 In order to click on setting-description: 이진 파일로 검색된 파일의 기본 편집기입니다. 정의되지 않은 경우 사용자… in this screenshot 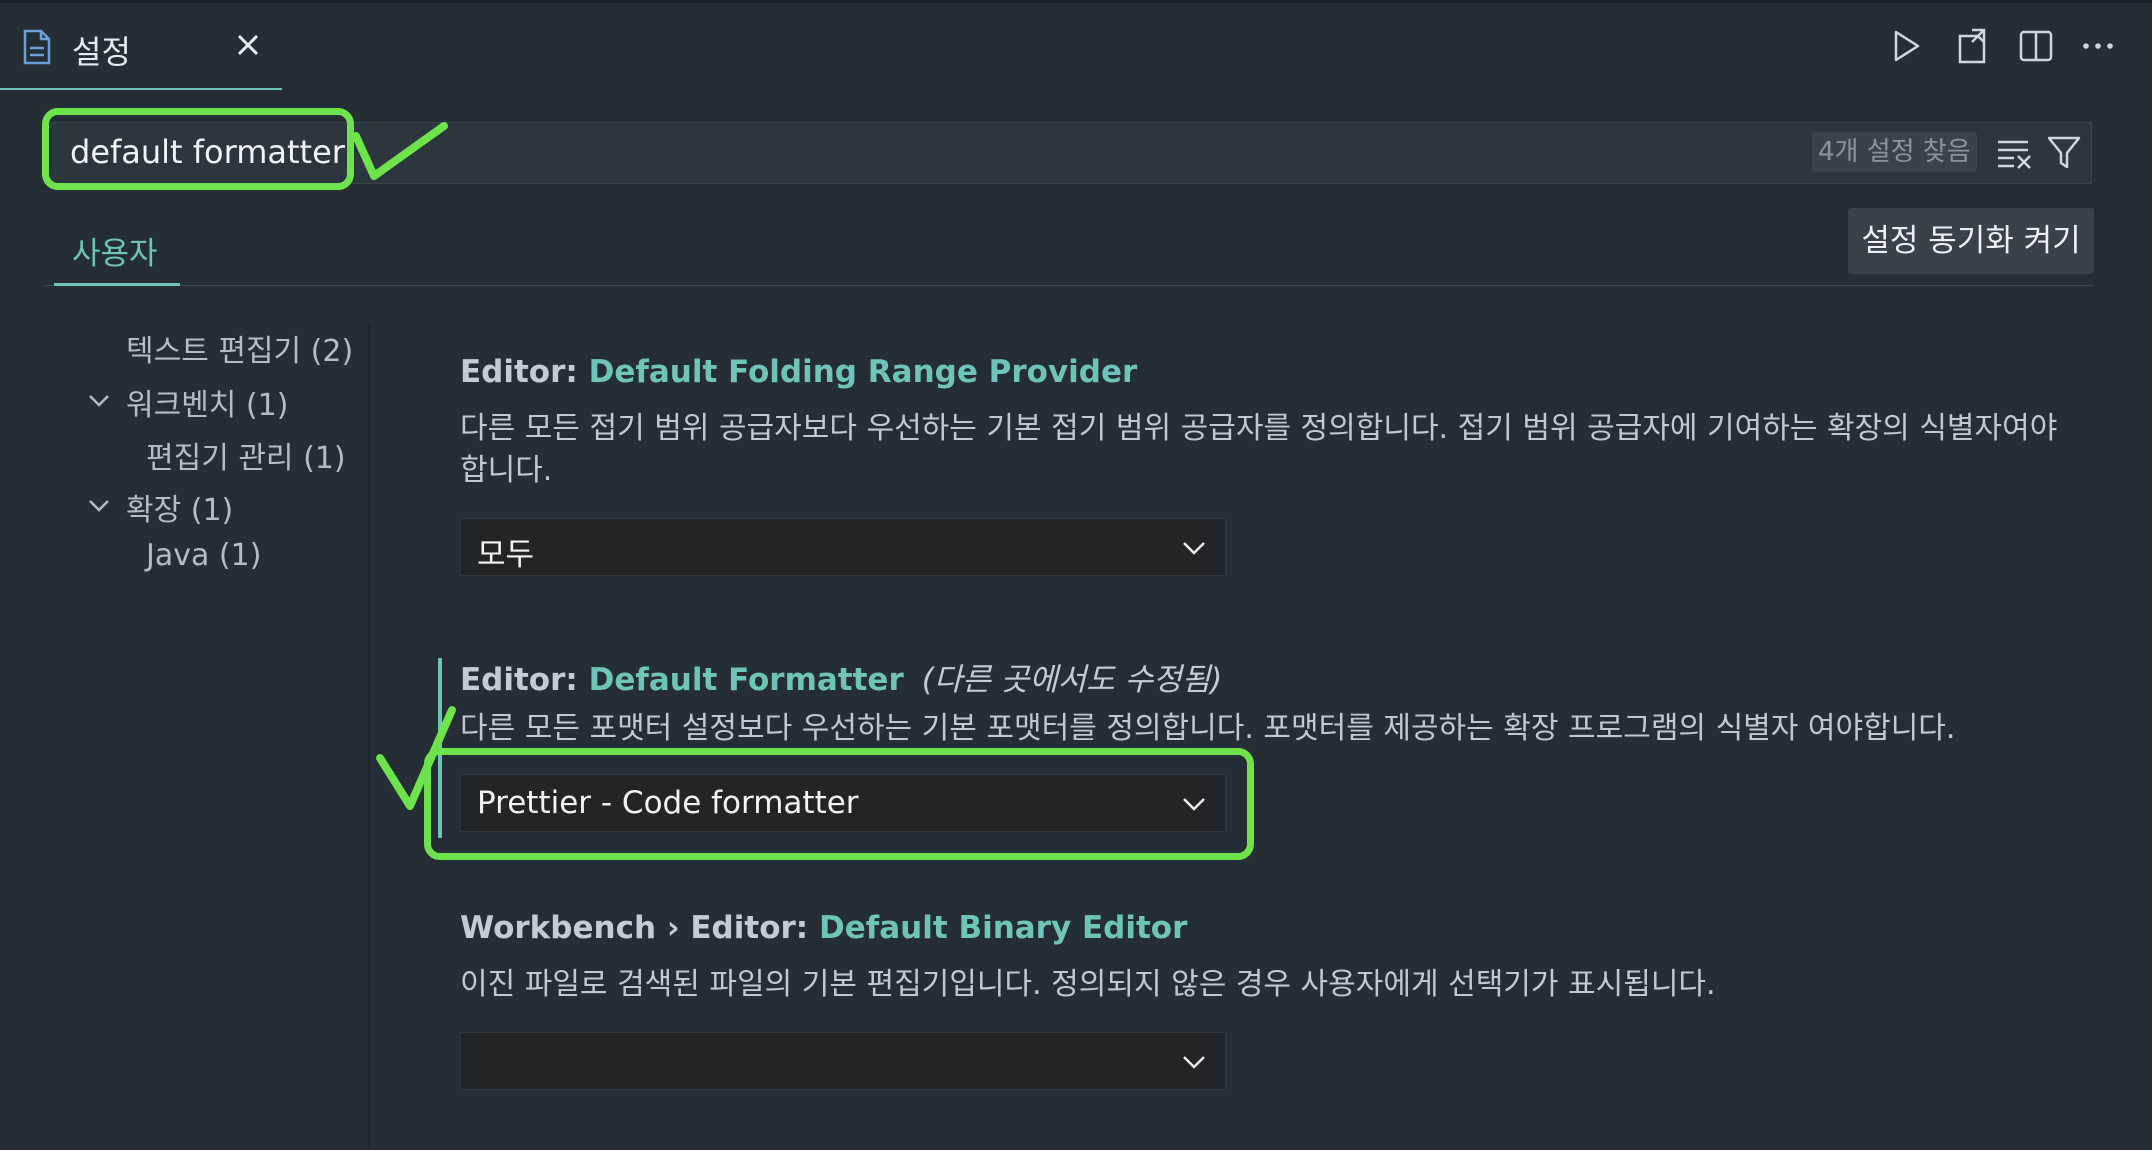, I will do `click(1088, 984)`.